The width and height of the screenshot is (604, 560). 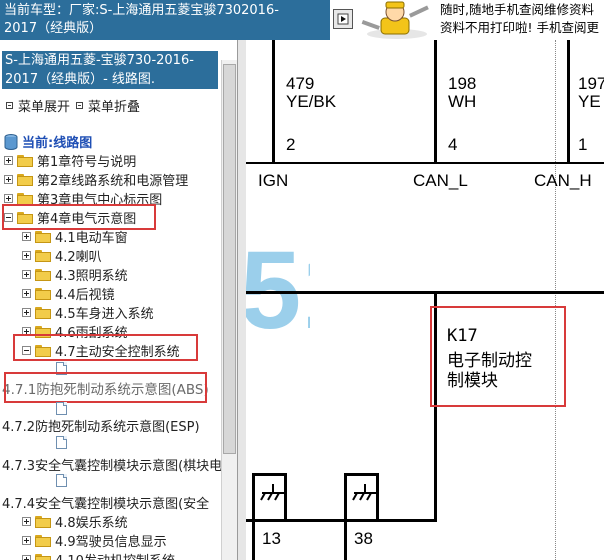 What do you see at coordinates (11, 141) in the screenshot?
I see `database-icon` at bounding box center [11, 141].